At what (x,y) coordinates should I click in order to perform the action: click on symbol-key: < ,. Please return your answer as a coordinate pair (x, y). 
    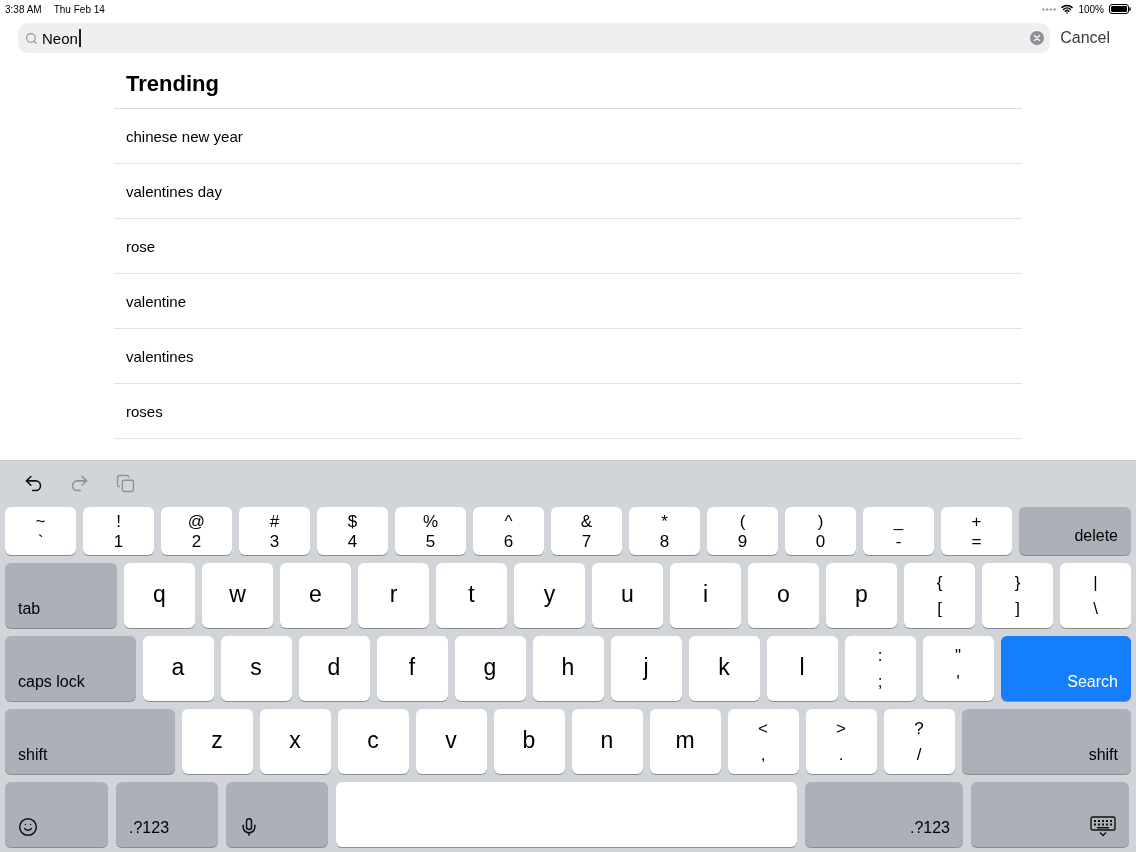
    Looking at the image, I should click on (763, 741).